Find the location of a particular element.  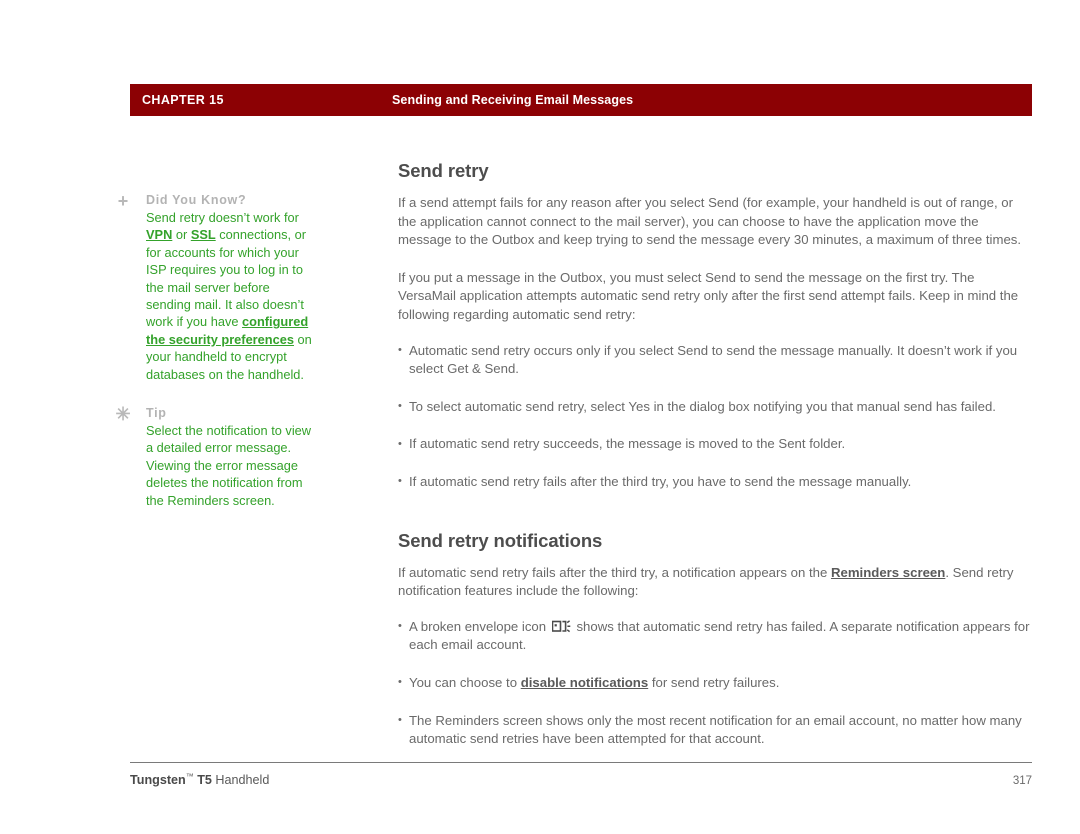

list-item-text: for send retry failures. is located at coordinates (714, 682).